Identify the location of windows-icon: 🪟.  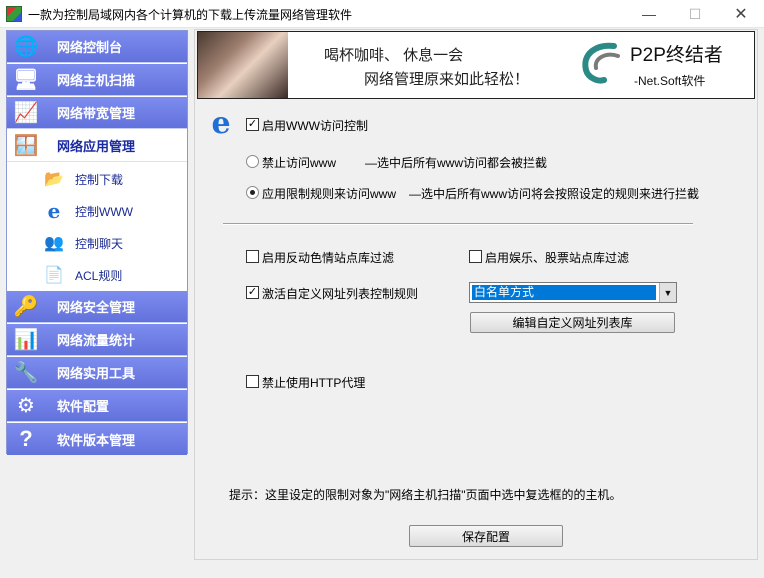
(26, 146).